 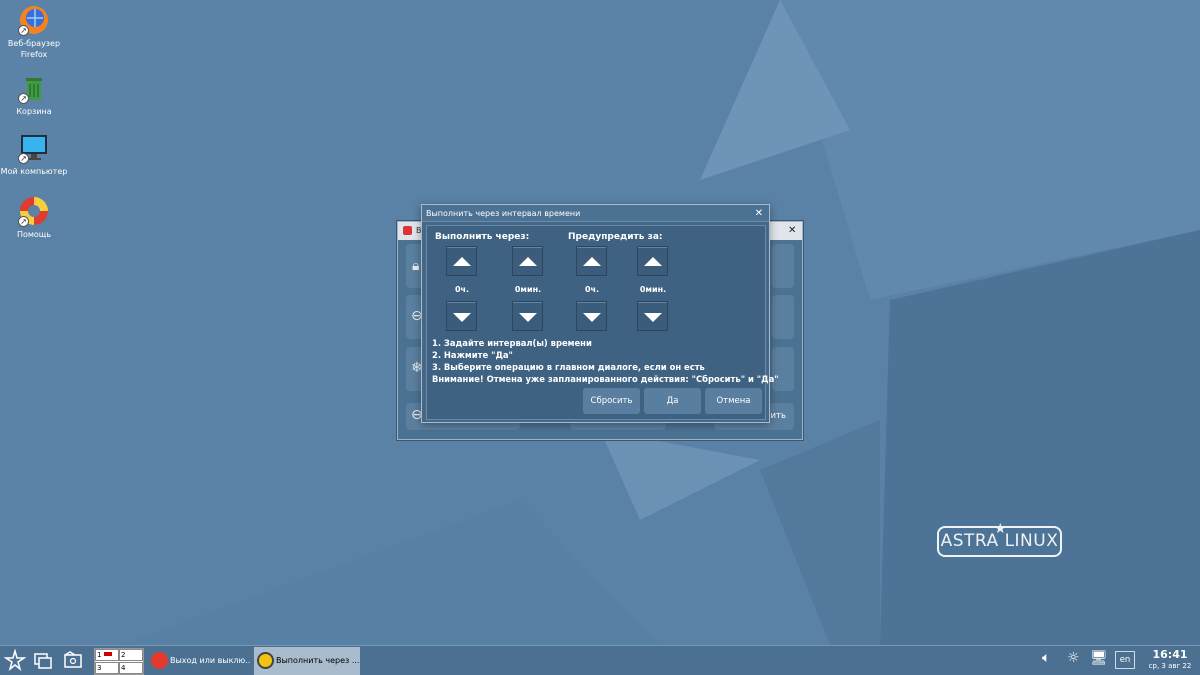 I want to click on instruction-line: 1. Задайте интервал(ы) времени, so click(x=512, y=343).